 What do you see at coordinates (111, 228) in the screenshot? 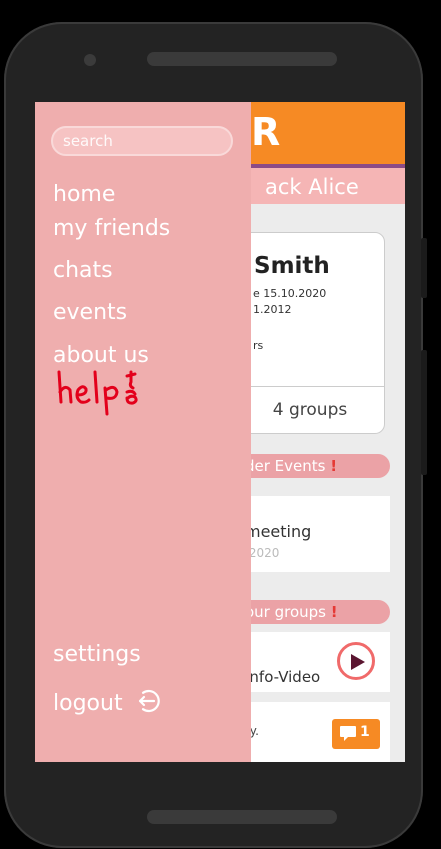
I see `menu-item-my-friends: my friends` at bounding box center [111, 228].